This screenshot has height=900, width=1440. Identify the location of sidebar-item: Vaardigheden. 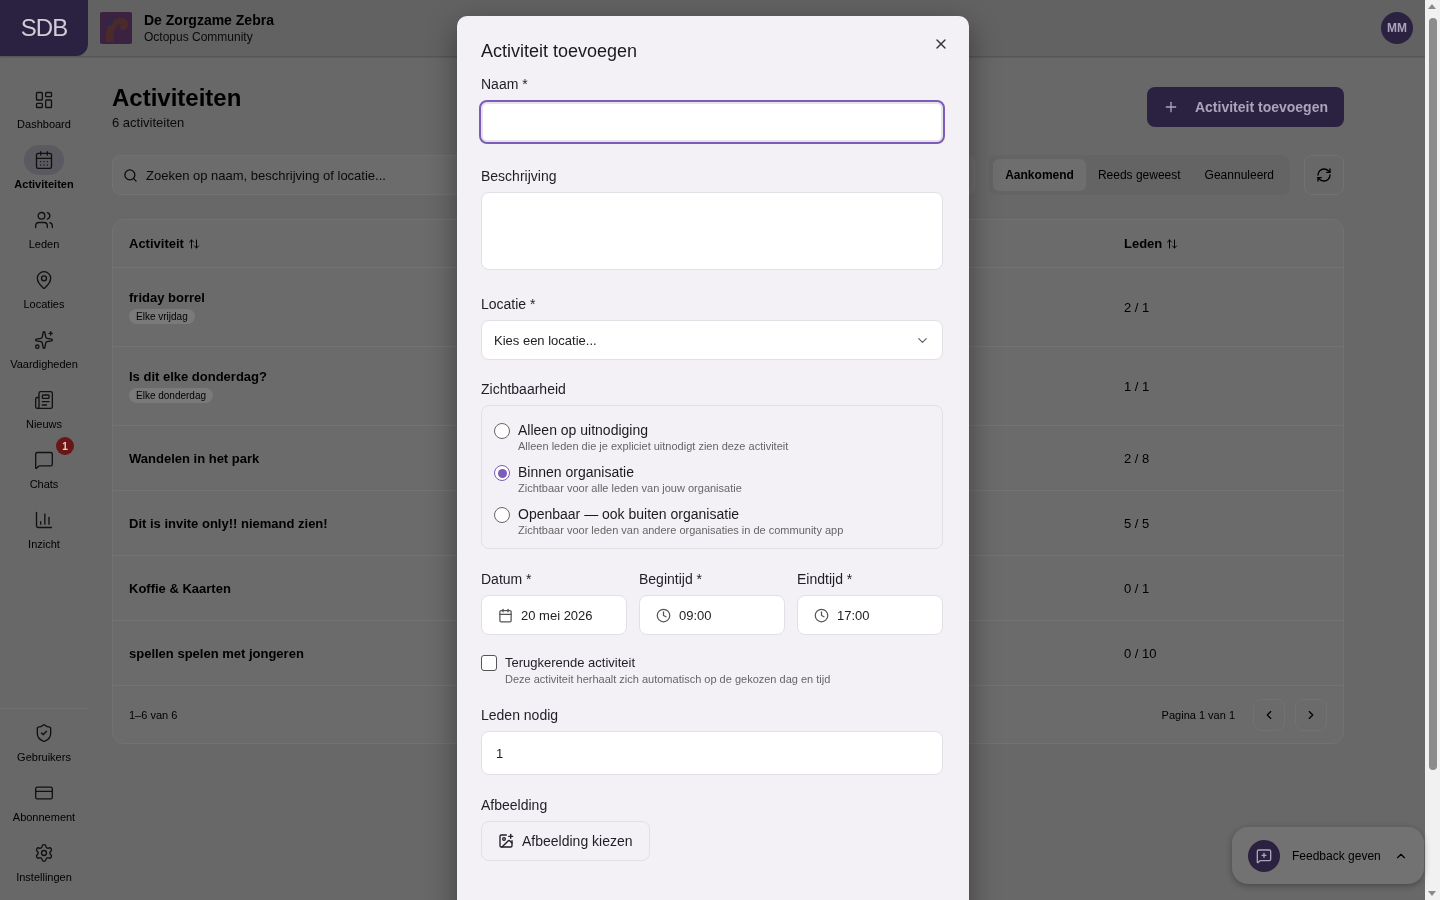
(44, 347).